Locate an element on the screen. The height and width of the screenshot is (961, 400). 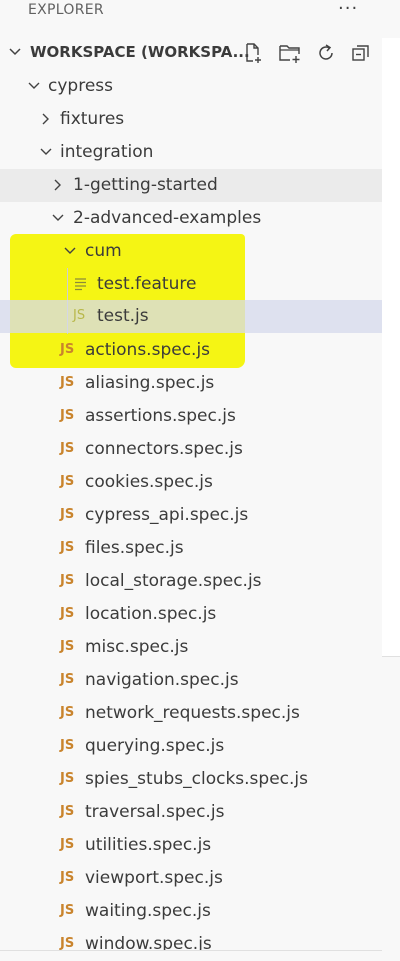
tree-item-label: cypress_api.spec.js is located at coordinates (167, 515).